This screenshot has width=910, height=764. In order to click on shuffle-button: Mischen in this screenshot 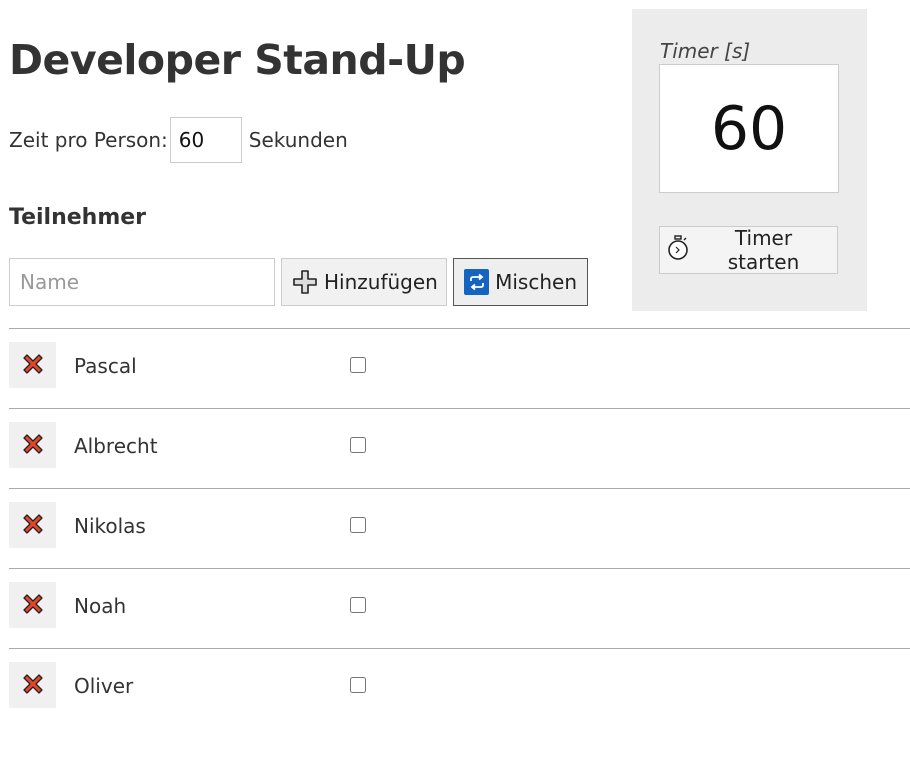, I will do `click(520, 282)`.